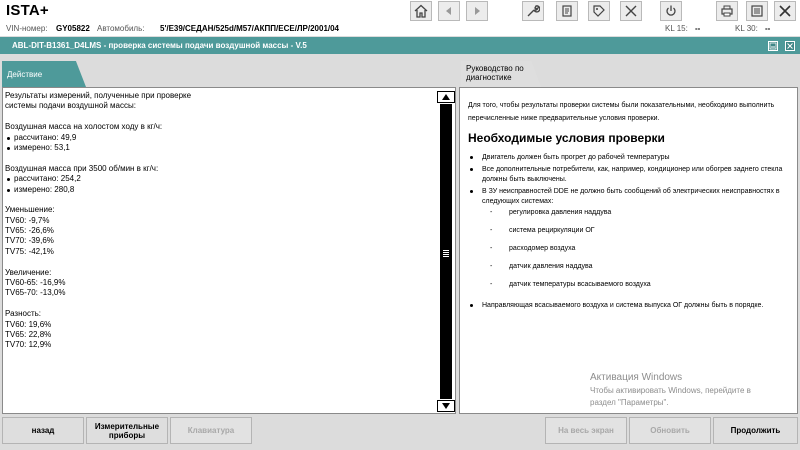 The height and width of the screenshot is (450, 800). What do you see at coordinates (629, 402) in the screenshot?
I see `watermark-line: раздел "Параметры".` at bounding box center [629, 402].